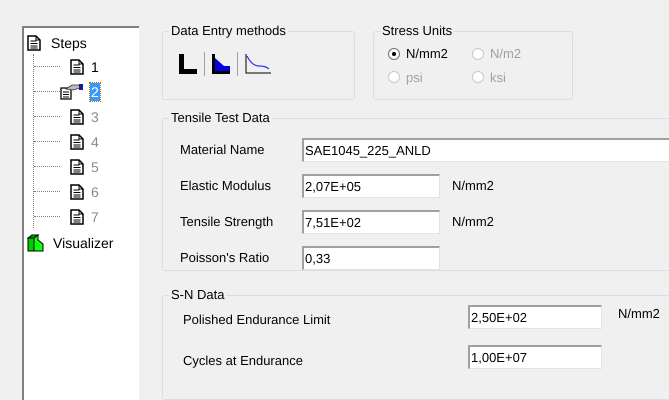 This screenshot has height=400, width=669. Describe the element at coordinates (257, 320) in the screenshot. I see `field-label: Polished Endurance Limit` at that location.